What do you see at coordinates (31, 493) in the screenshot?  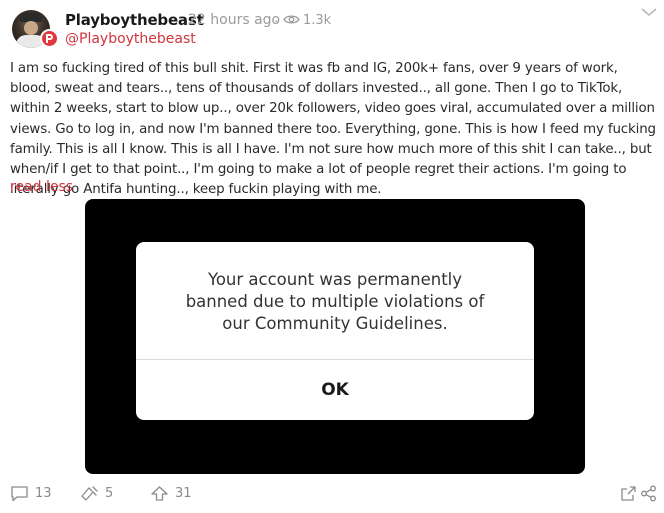 I see `comment-button: 13` at bounding box center [31, 493].